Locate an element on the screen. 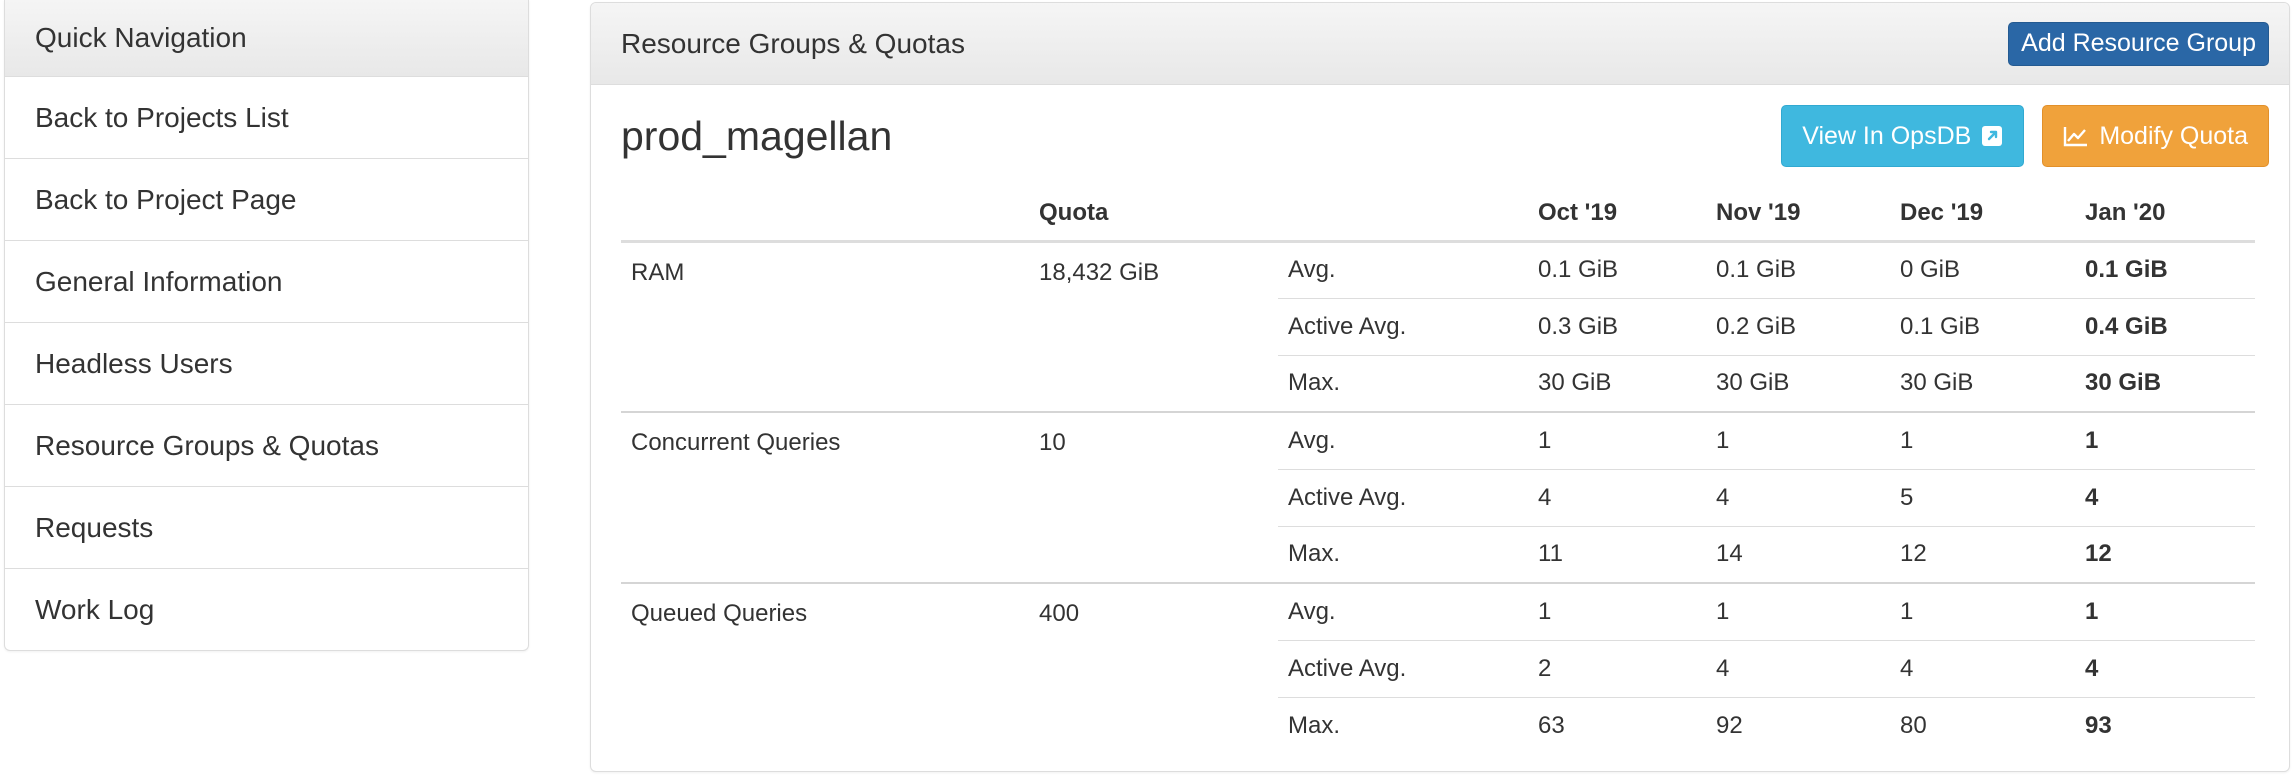 Image resolution: width=2292 pixels, height=784 pixels. resource-name: RAM is located at coordinates (825, 326).